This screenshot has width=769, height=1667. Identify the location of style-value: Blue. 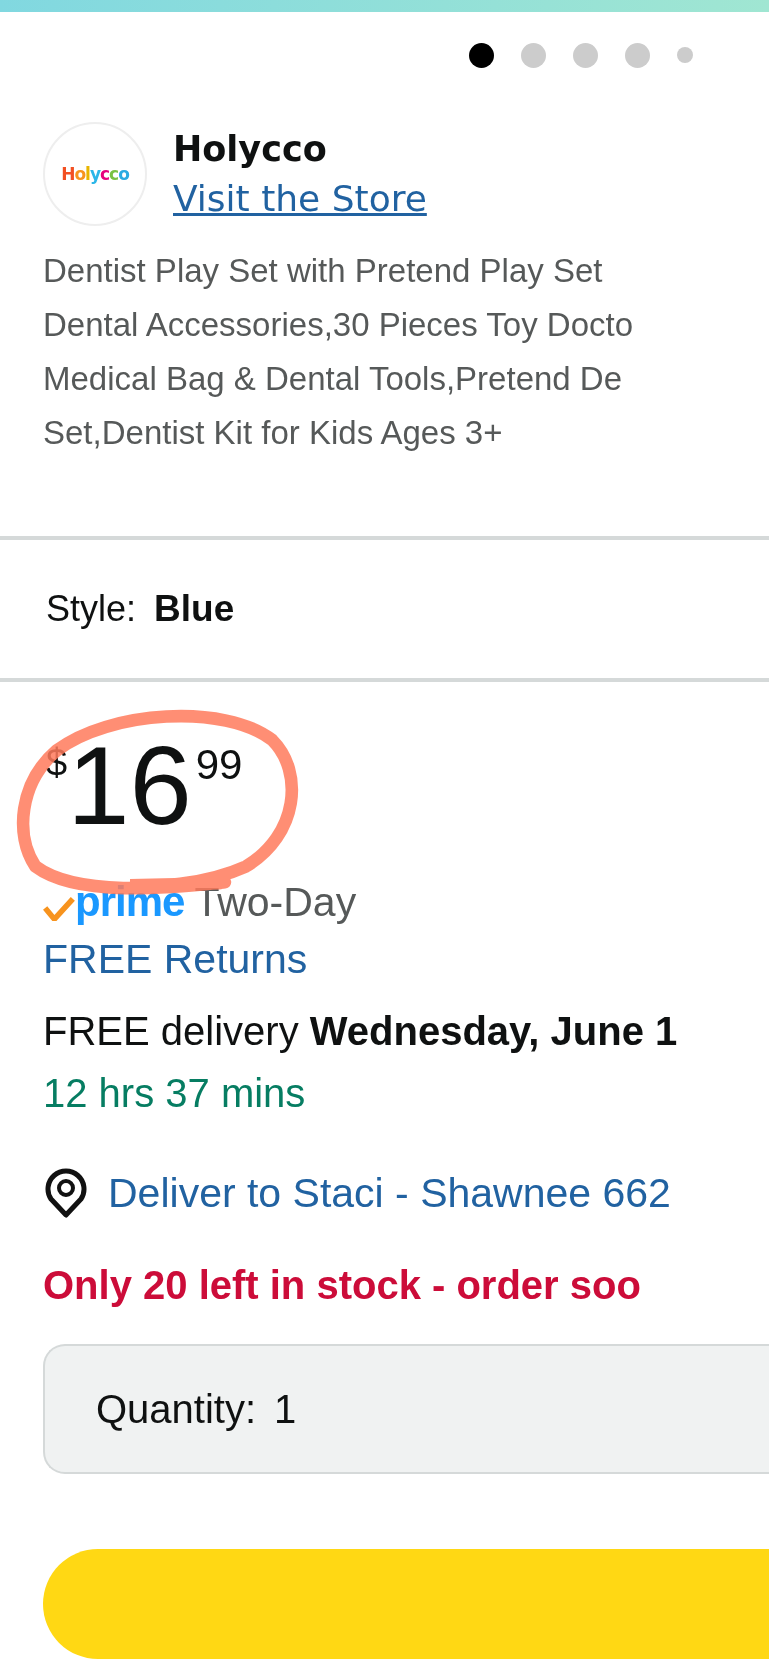
(194, 609).